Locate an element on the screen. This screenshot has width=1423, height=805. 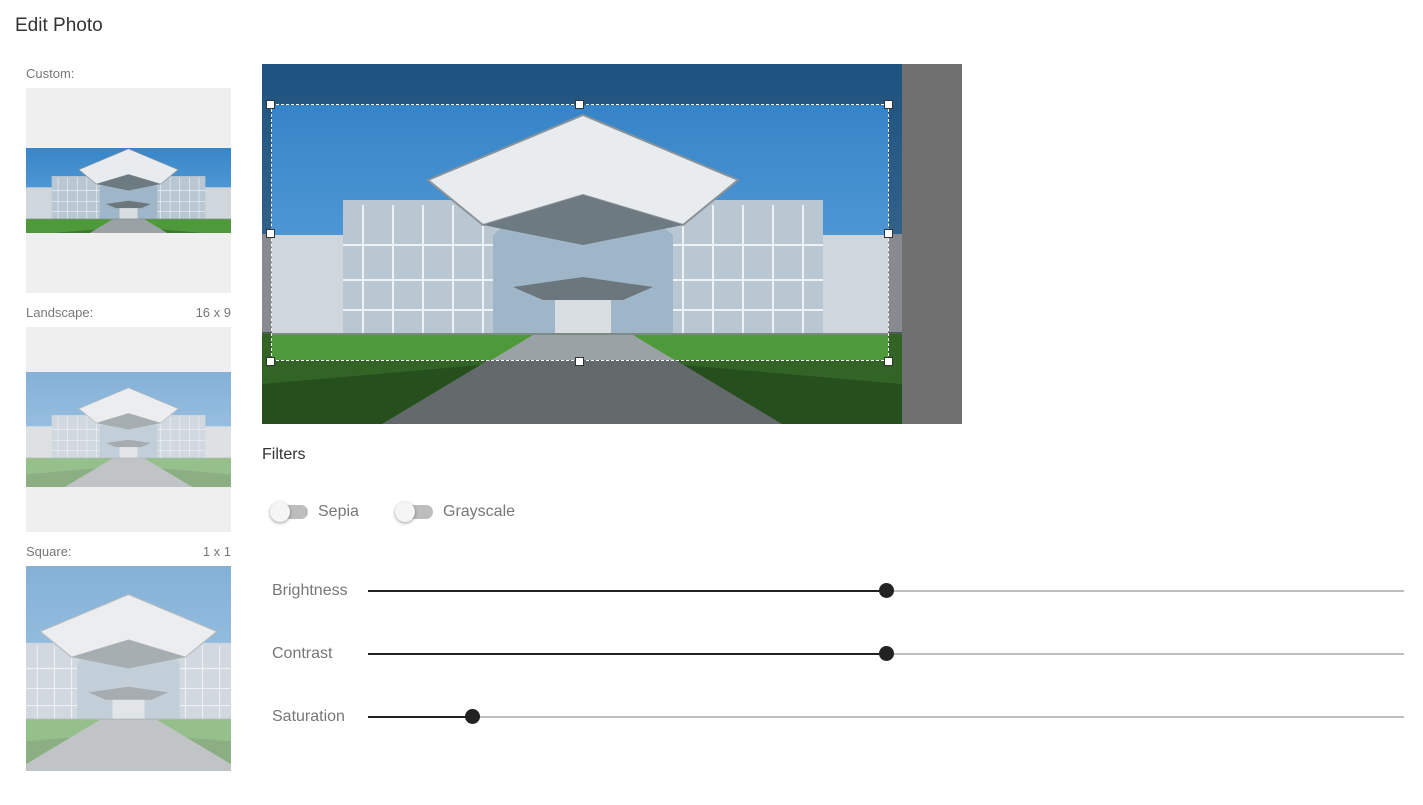
preset-name: Landscape: is located at coordinates (60, 312).